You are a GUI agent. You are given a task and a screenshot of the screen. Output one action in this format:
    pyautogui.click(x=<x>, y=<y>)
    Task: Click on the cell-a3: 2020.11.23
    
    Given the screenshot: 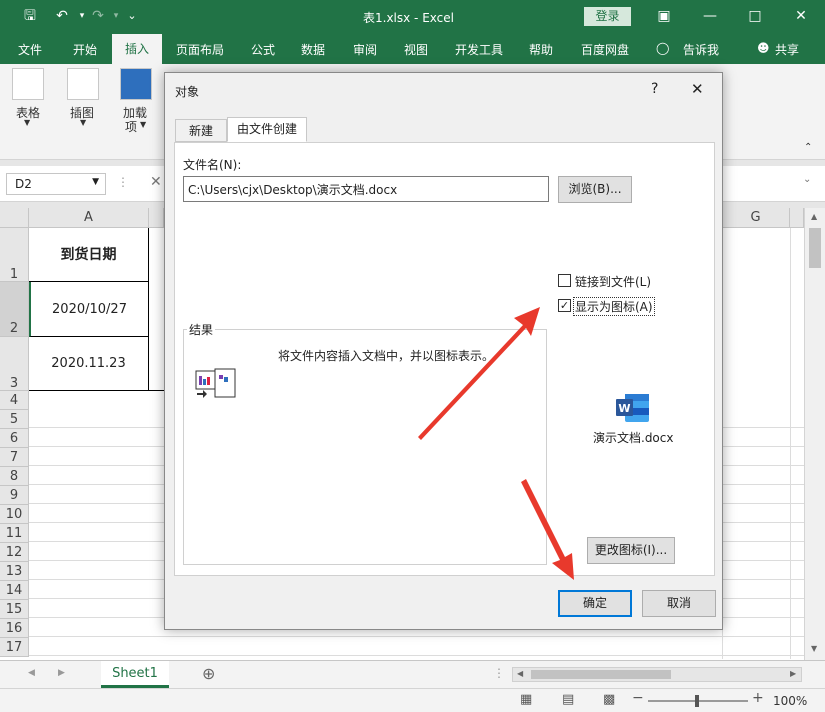 What is the action you would take?
    pyautogui.click(x=89, y=364)
    